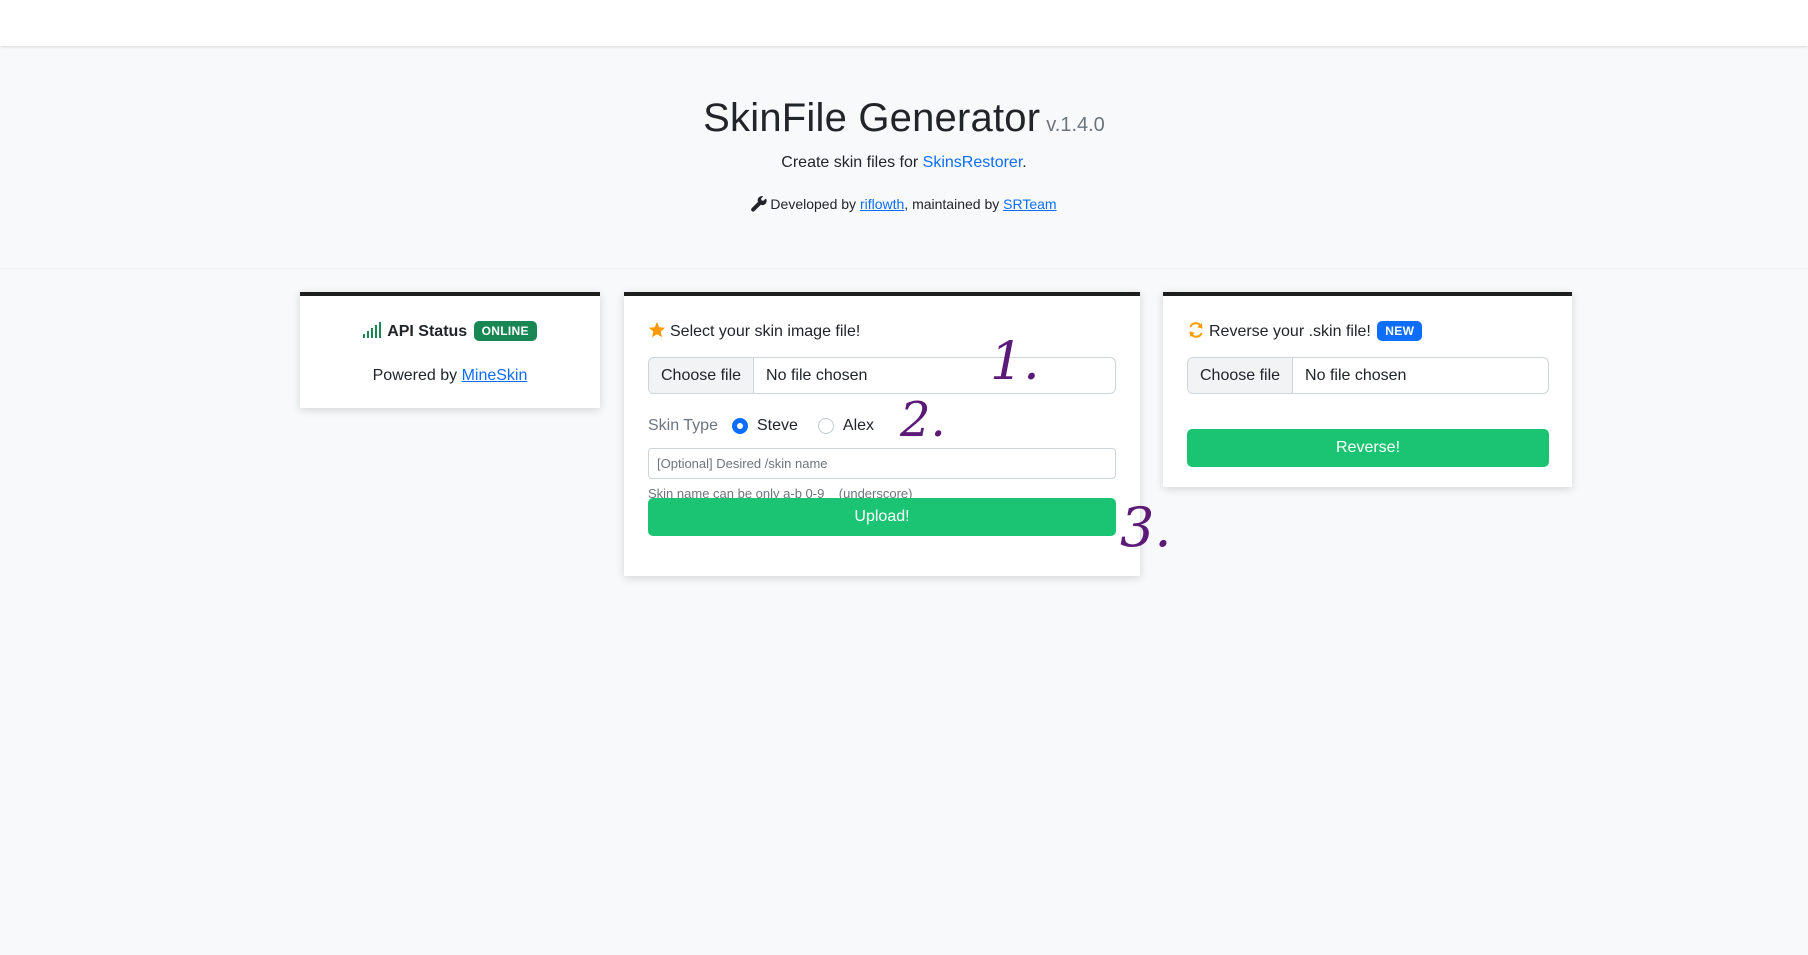 The height and width of the screenshot is (955, 1808). I want to click on online-badge: ONLINE, so click(505, 331).